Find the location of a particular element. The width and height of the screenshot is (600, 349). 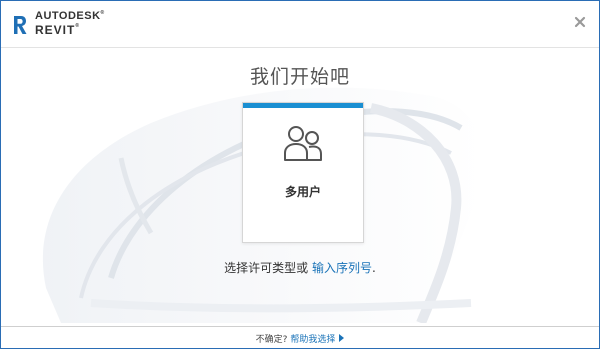

license-prompt: 选择许可类型或 输入序列号. is located at coordinates (300, 267).